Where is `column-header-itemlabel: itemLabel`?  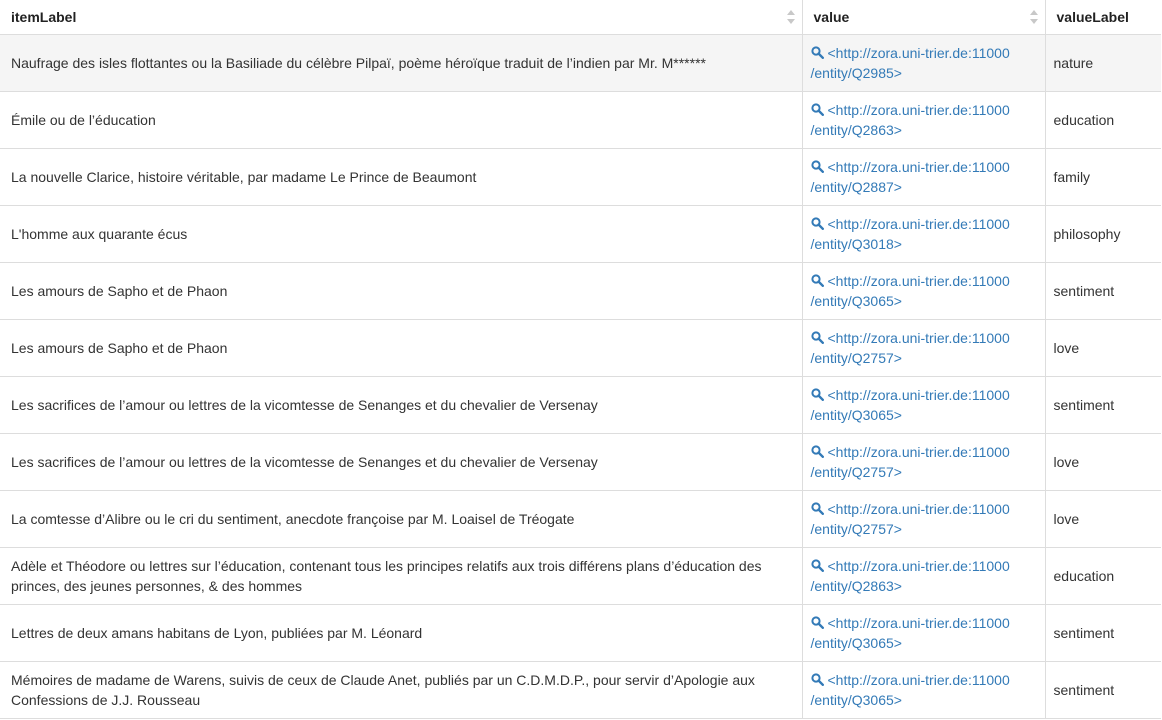 column-header-itemlabel: itemLabel is located at coordinates (401, 17).